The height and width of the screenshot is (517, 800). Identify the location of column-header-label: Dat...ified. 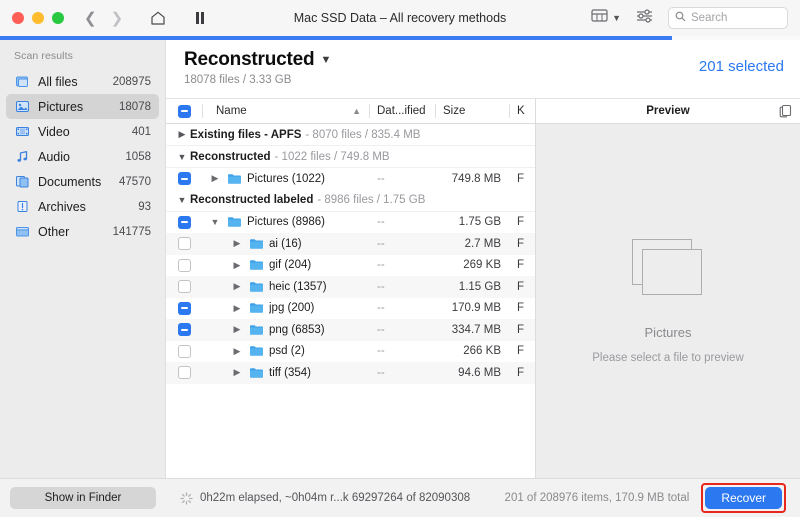
(401, 111).